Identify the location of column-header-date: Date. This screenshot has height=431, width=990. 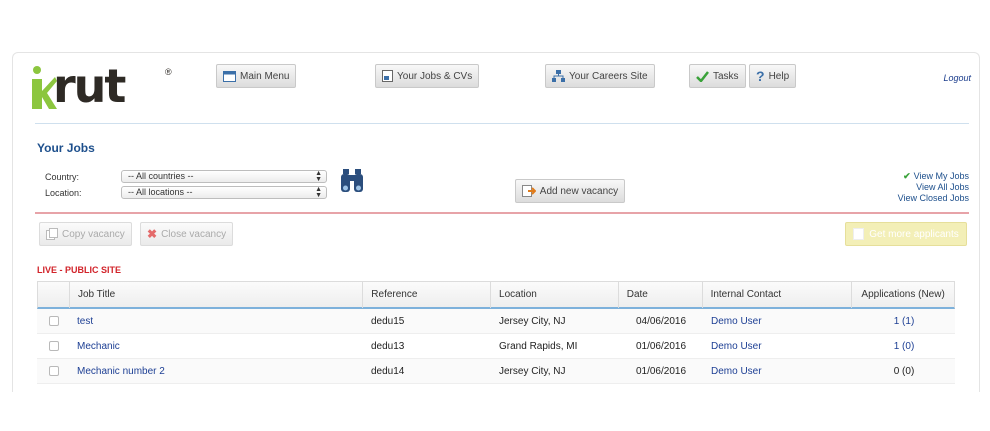
(661, 295).